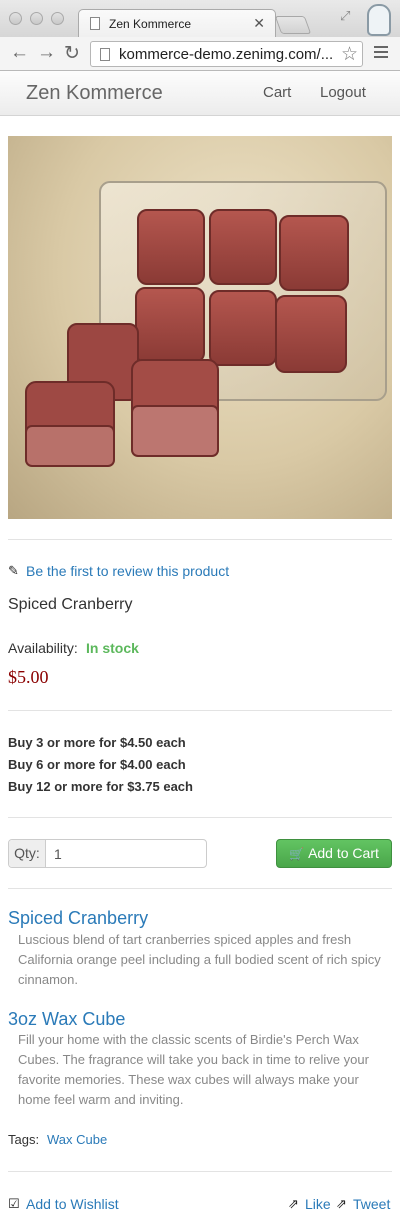  I want to click on add-to-wishlist-link: Add to Wishlist, so click(72, 1204).